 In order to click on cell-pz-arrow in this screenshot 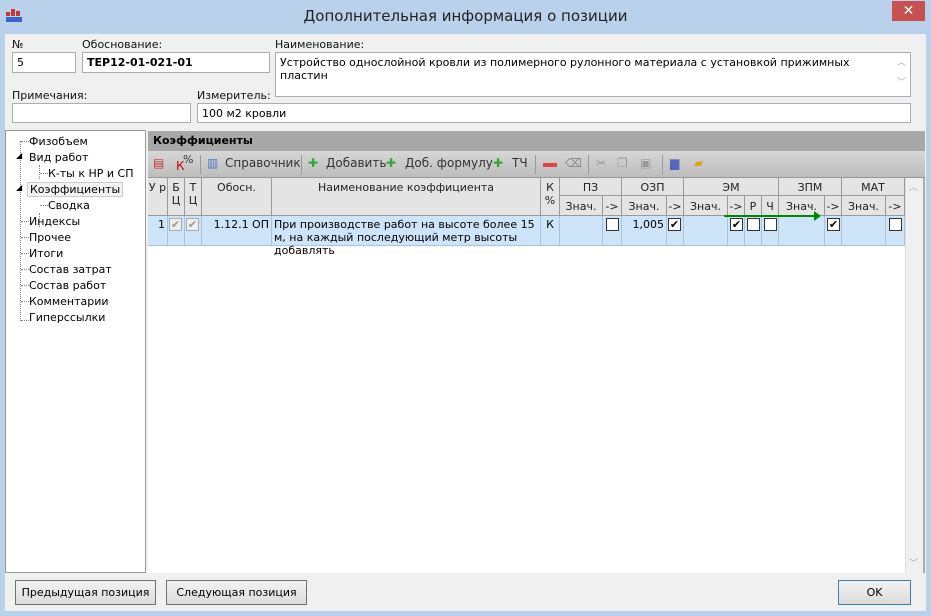, I will do `click(612, 231)`.